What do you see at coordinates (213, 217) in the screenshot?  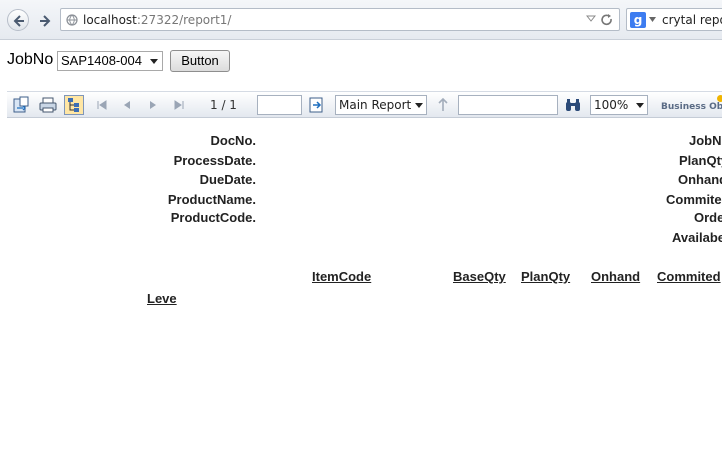 I see `report-label-productcode: ProductCode.` at bounding box center [213, 217].